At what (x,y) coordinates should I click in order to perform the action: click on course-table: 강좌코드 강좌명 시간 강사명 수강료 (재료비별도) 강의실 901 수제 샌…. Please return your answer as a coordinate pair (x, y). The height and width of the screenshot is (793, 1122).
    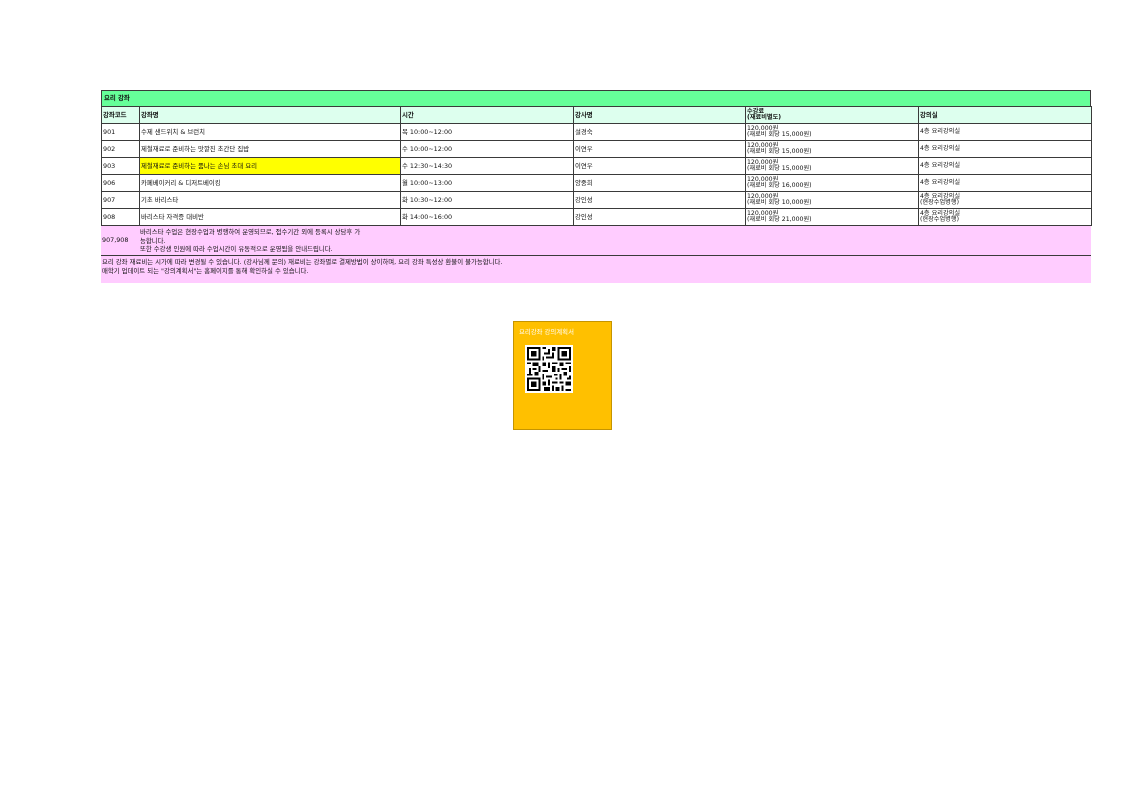
    Looking at the image, I should click on (596, 166).